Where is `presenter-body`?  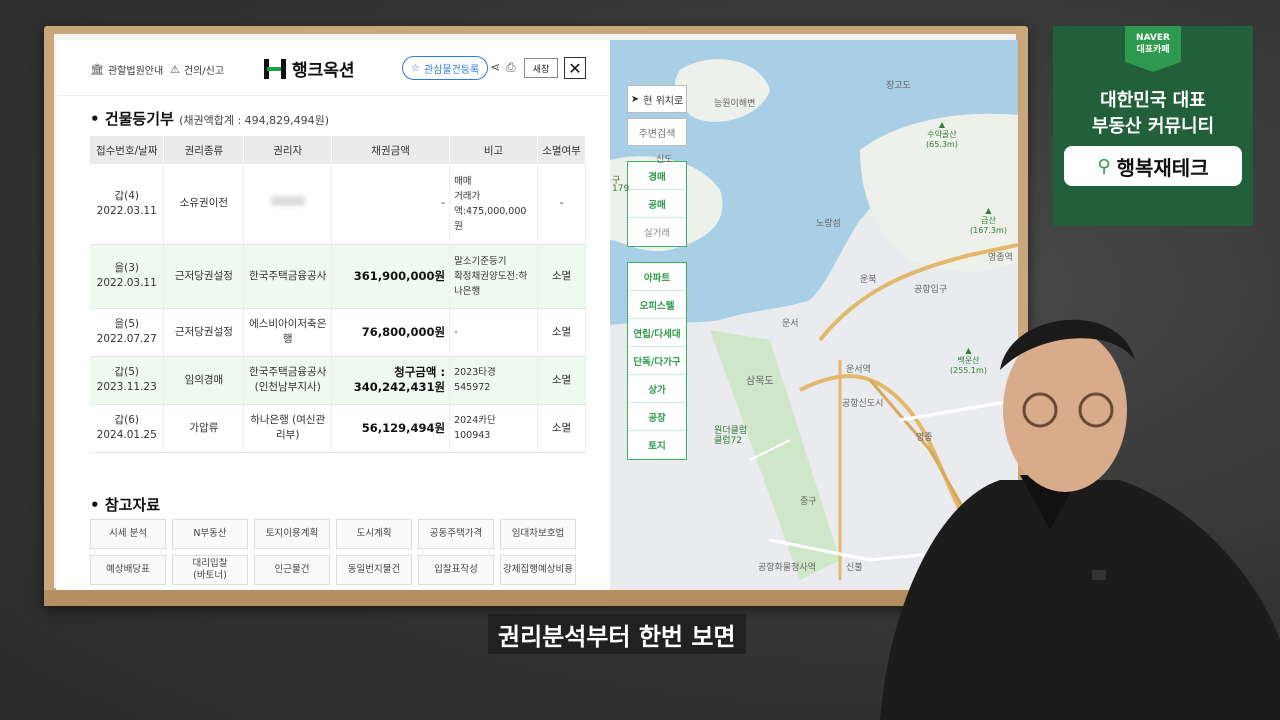 presenter-body is located at coordinates (1080, 600).